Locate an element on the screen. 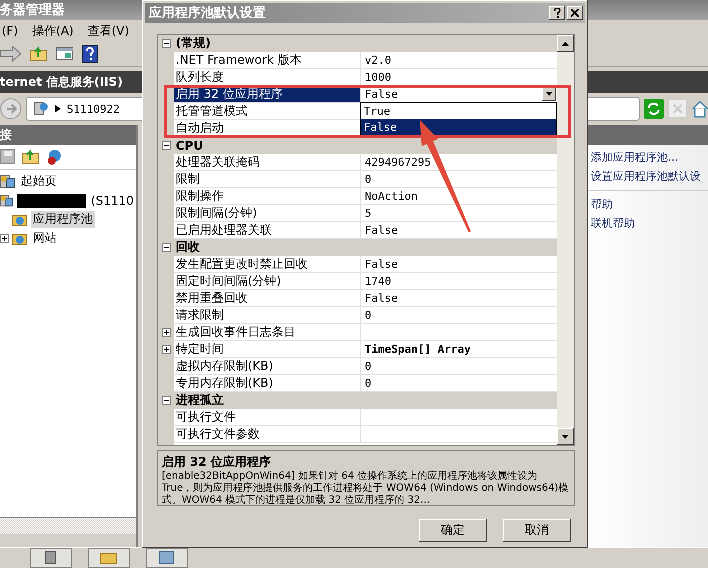  category-header: 回收 is located at coordinates (365, 247).